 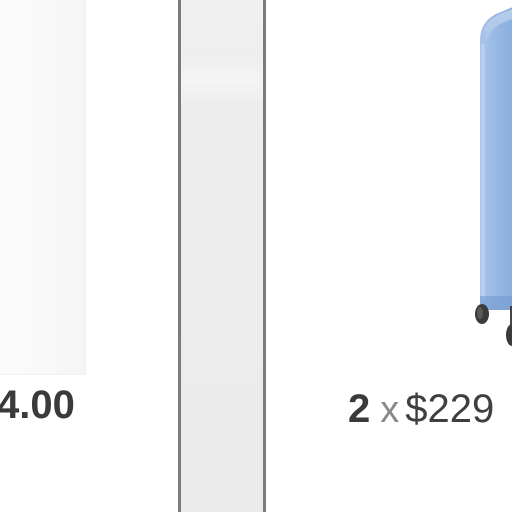 I want to click on separator-highlight, so click(x=222, y=80).